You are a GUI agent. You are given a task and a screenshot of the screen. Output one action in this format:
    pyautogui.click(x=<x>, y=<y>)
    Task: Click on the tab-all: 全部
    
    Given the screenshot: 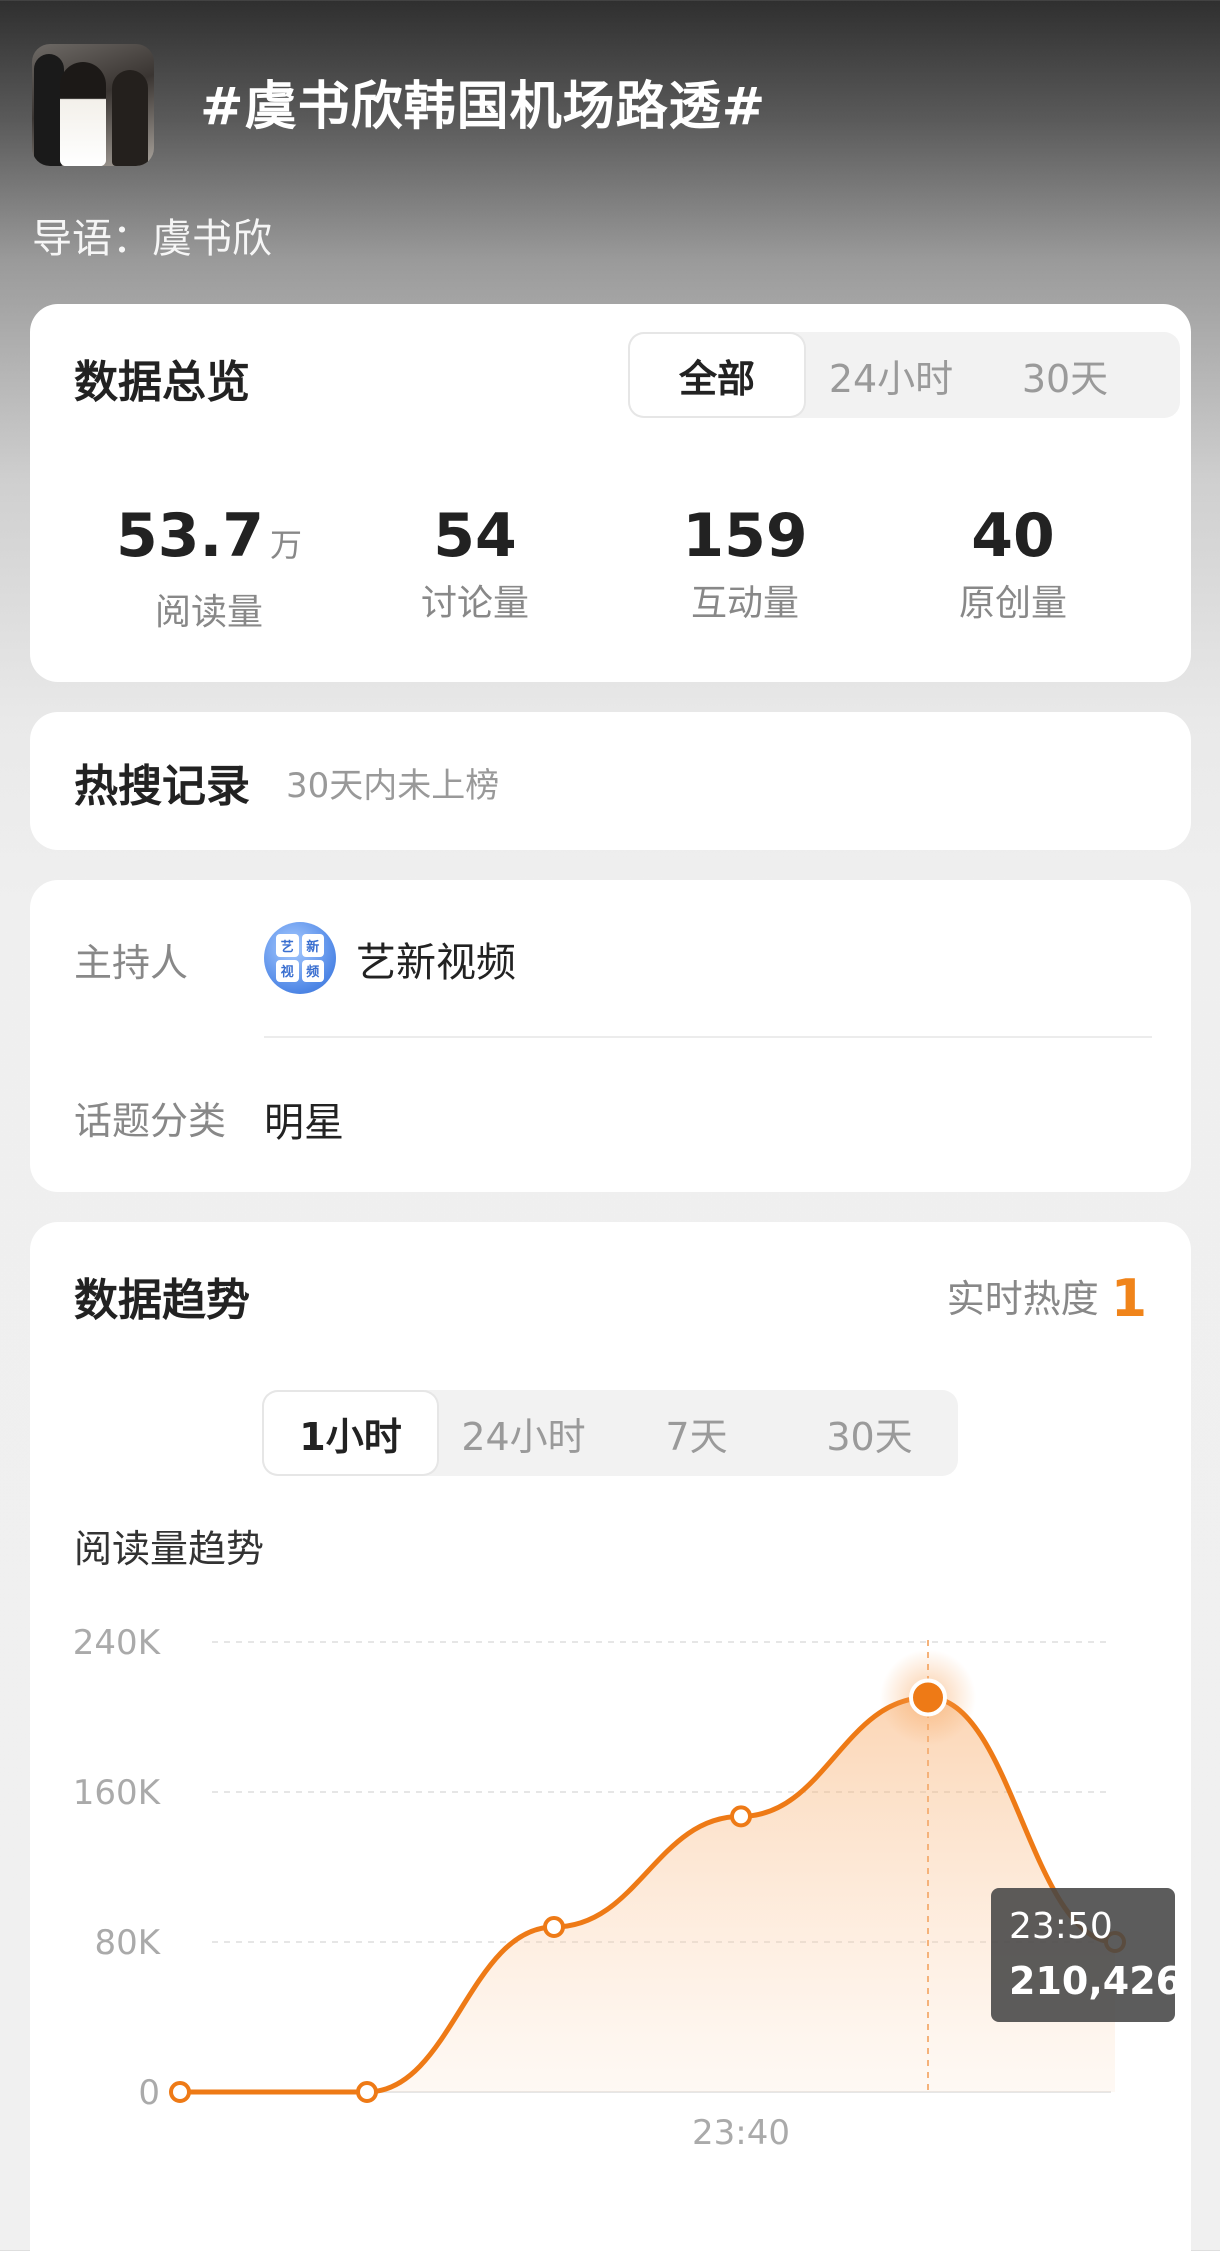 What is the action you would take?
    pyautogui.click(x=717, y=375)
    